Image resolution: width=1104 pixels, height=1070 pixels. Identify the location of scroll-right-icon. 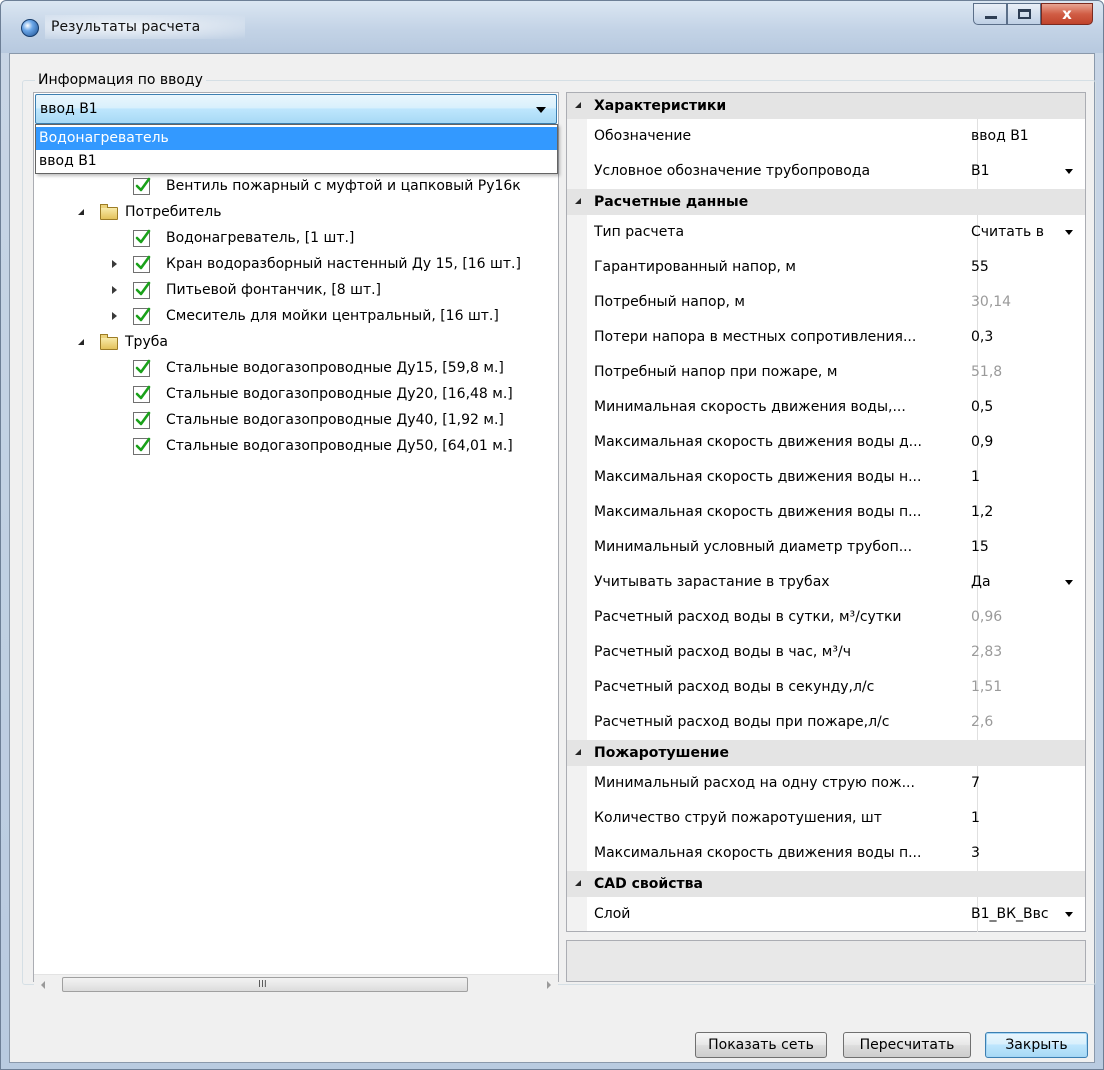
(549, 985).